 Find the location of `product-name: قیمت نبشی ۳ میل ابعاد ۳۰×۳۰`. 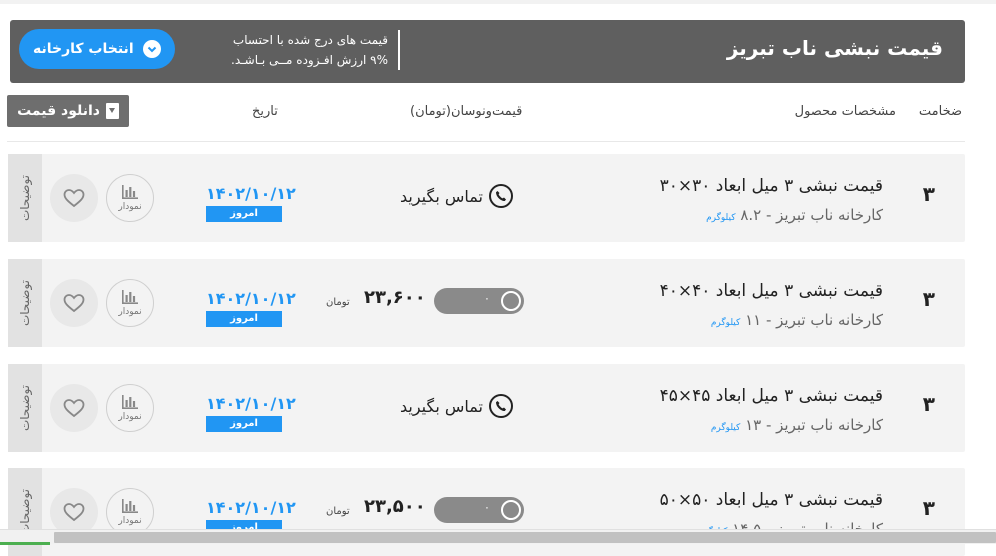

product-name: قیمت نبشی ۳ میل ابعاد ۳۰×۳۰ is located at coordinates (771, 186).